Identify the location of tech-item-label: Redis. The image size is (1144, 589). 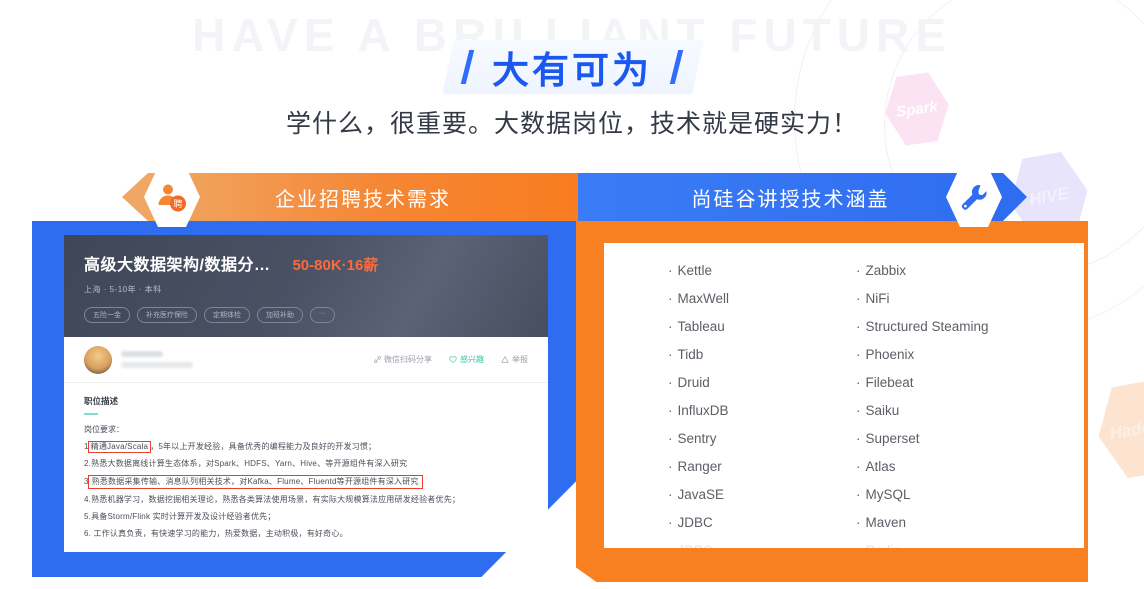
(883, 545).